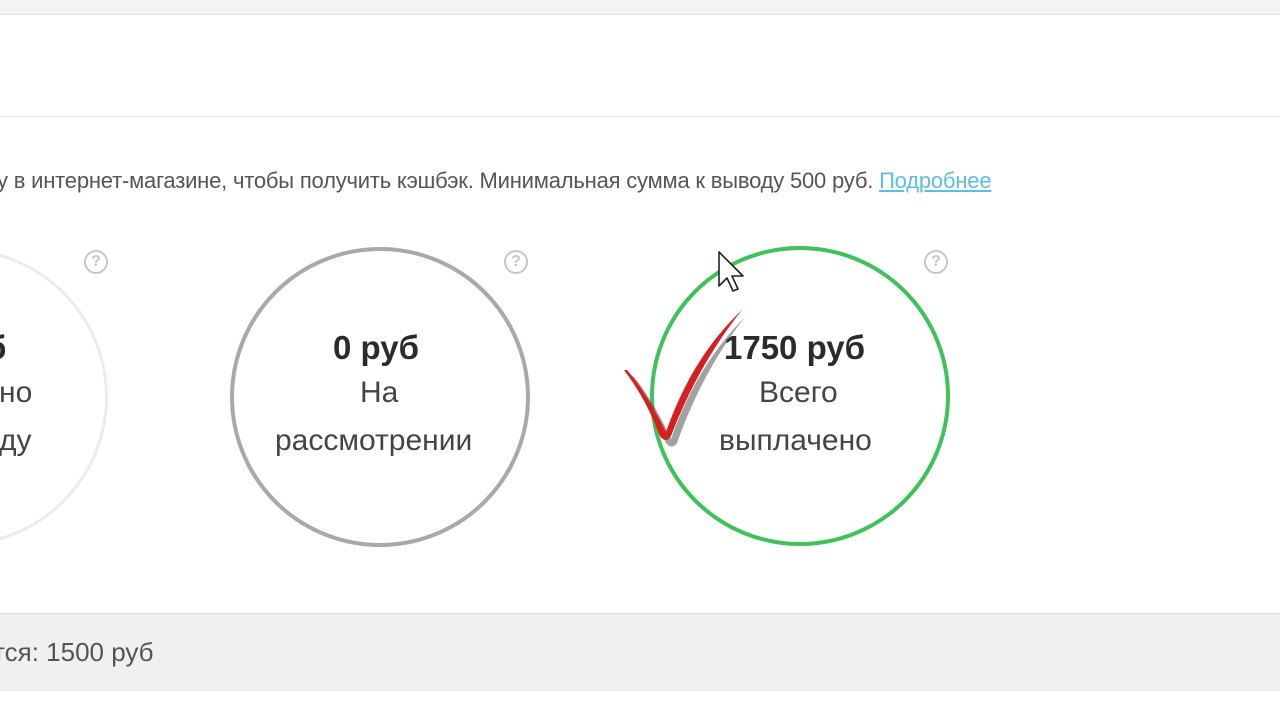 This screenshot has height=720, width=1280. I want to click on mouse-pointer-icon, so click(731, 271).